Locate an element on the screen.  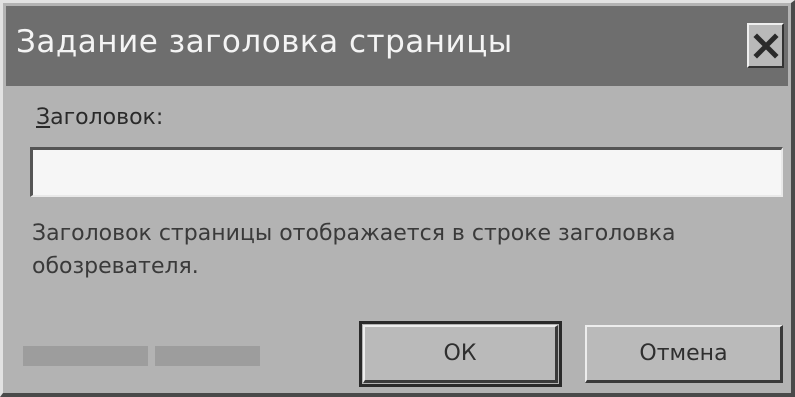
cancel-button: Отмена is located at coordinates (684, 354).